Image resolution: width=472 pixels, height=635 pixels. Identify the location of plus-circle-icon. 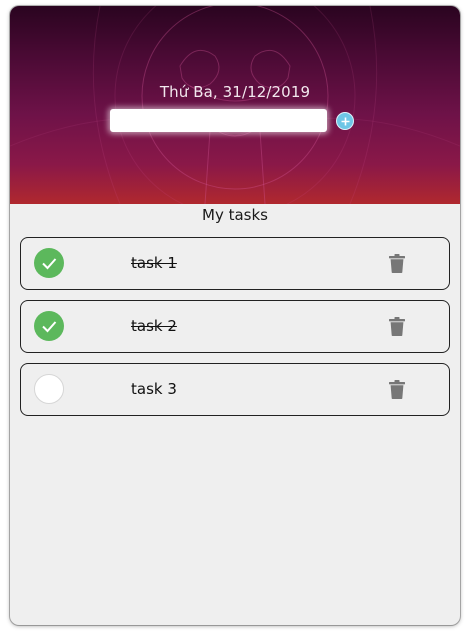
(345, 121).